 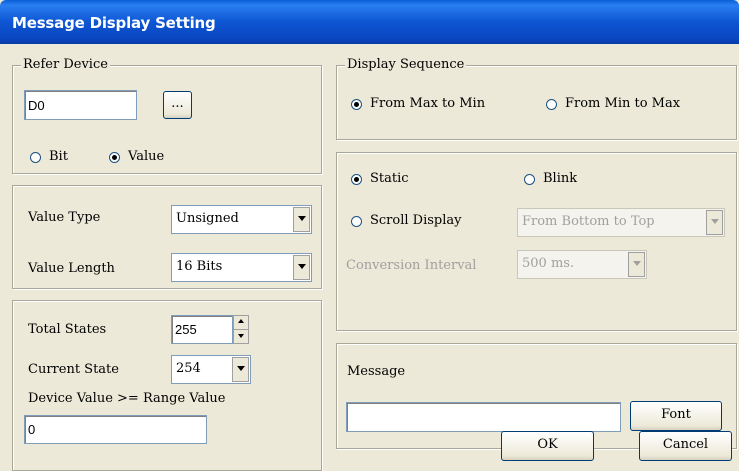 What do you see at coordinates (114, 23) in the screenshot?
I see `window-title: Message Display Setting` at bounding box center [114, 23].